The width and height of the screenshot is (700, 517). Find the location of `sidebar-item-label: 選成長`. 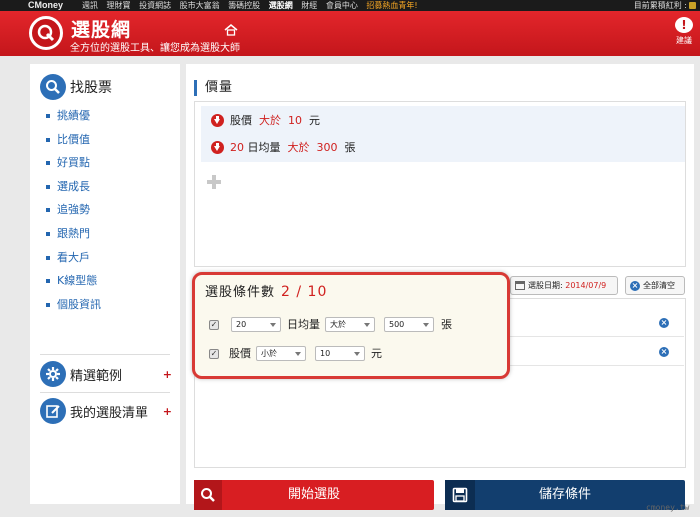

sidebar-item-label: 選成長 is located at coordinates (73, 186).